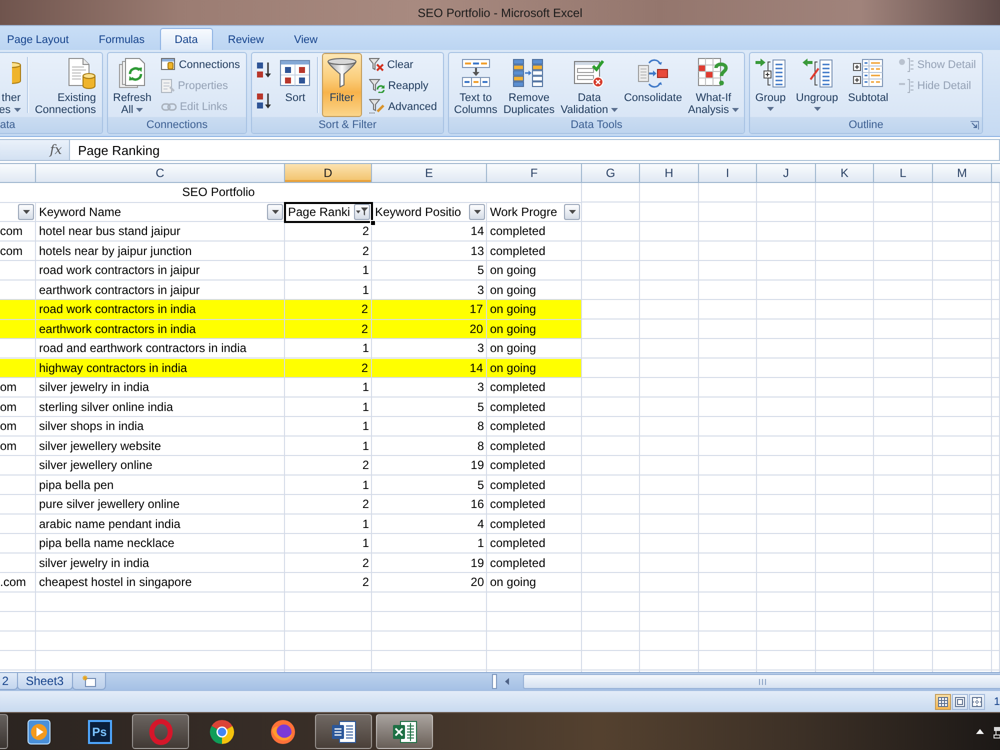 Image resolution: width=1000 pixels, height=750 pixels. Describe the element at coordinates (713, 85) in the screenshot. I see `ribbon-button: What-If Analysis` at that location.